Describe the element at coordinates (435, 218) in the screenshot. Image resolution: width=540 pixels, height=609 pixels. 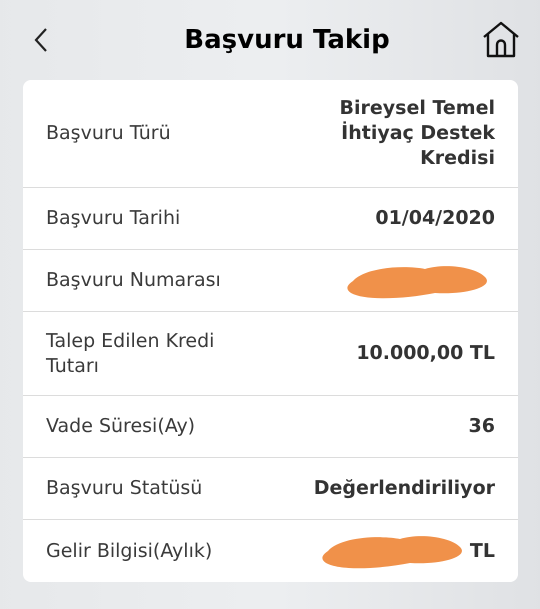
I see `field-value: 01/04/2020` at that location.